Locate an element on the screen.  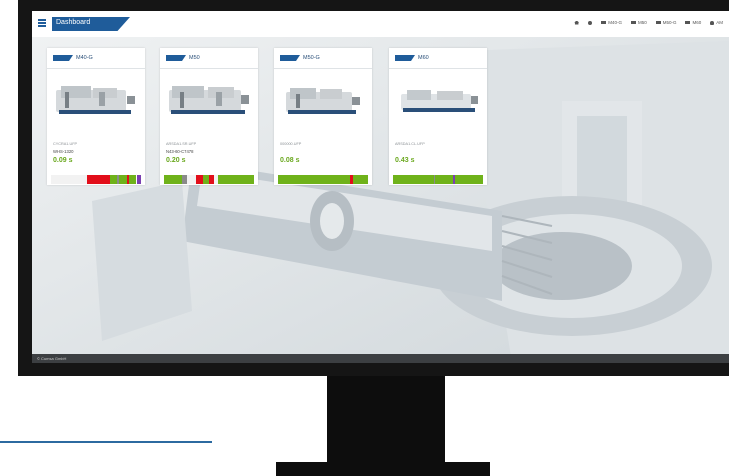
card-header: M60 is located at coordinates (438, 58).